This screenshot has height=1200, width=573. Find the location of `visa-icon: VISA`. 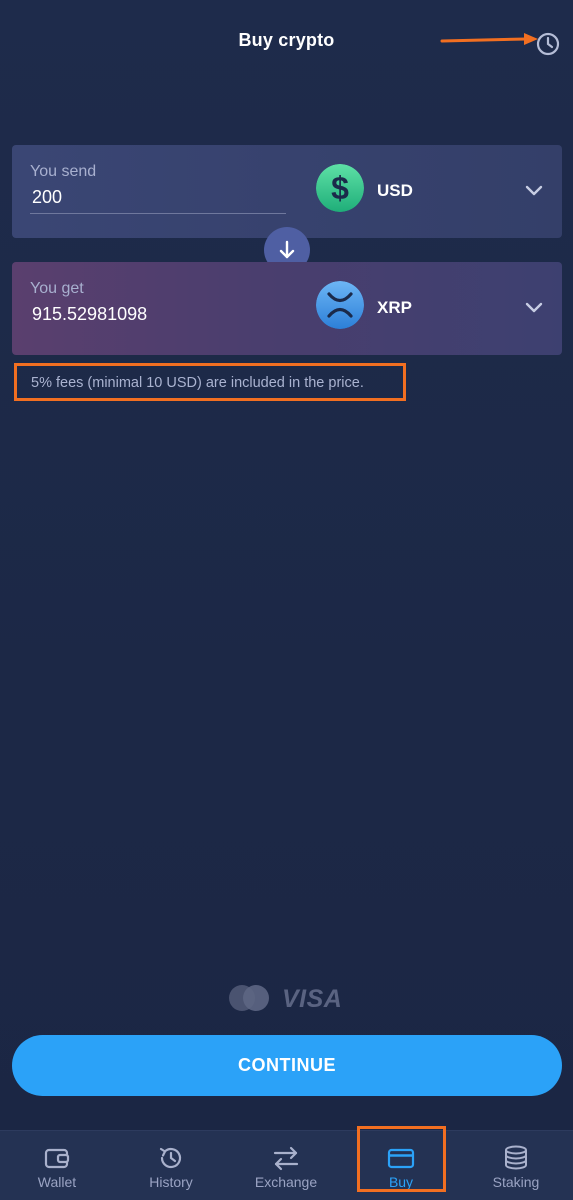

visa-icon: VISA is located at coordinates (312, 999).